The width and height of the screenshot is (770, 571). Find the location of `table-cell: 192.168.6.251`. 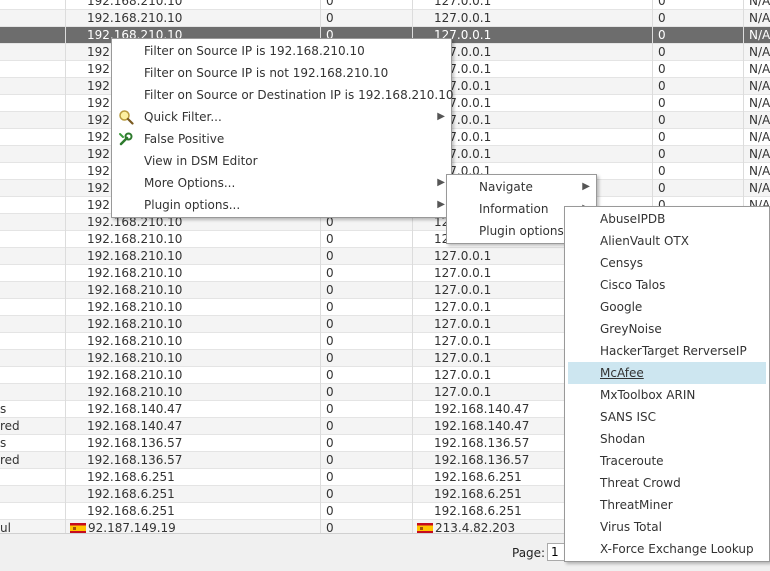

table-cell: 192.168.6.251 is located at coordinates (193, 511).